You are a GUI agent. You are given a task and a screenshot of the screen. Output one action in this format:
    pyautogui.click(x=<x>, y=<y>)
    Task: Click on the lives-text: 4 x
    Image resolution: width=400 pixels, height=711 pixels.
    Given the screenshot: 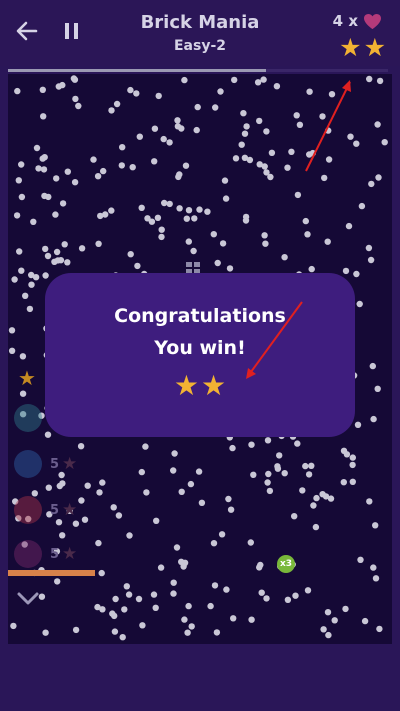 What is the action you would take?
    pyautogui.click(x=345, y=21)
    